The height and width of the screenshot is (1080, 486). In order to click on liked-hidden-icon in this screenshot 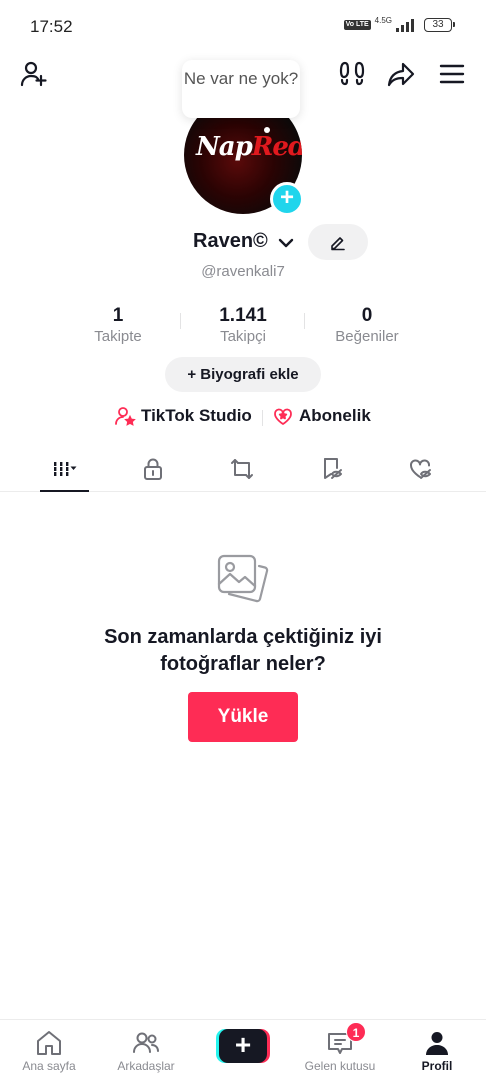, I will do `click(420, 468)`.